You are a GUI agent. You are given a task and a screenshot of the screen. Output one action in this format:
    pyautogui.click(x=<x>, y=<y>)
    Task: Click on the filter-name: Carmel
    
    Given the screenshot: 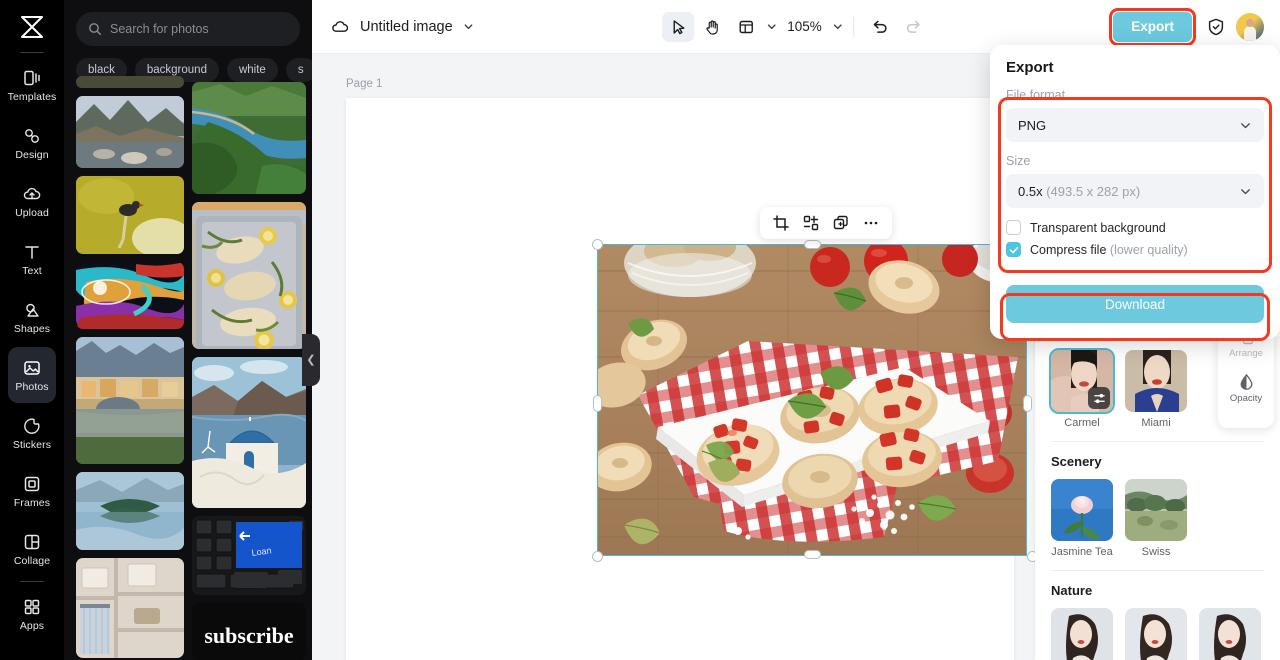 What is the action you would take?
    pyautogui.click(x=1082, y=423)
    